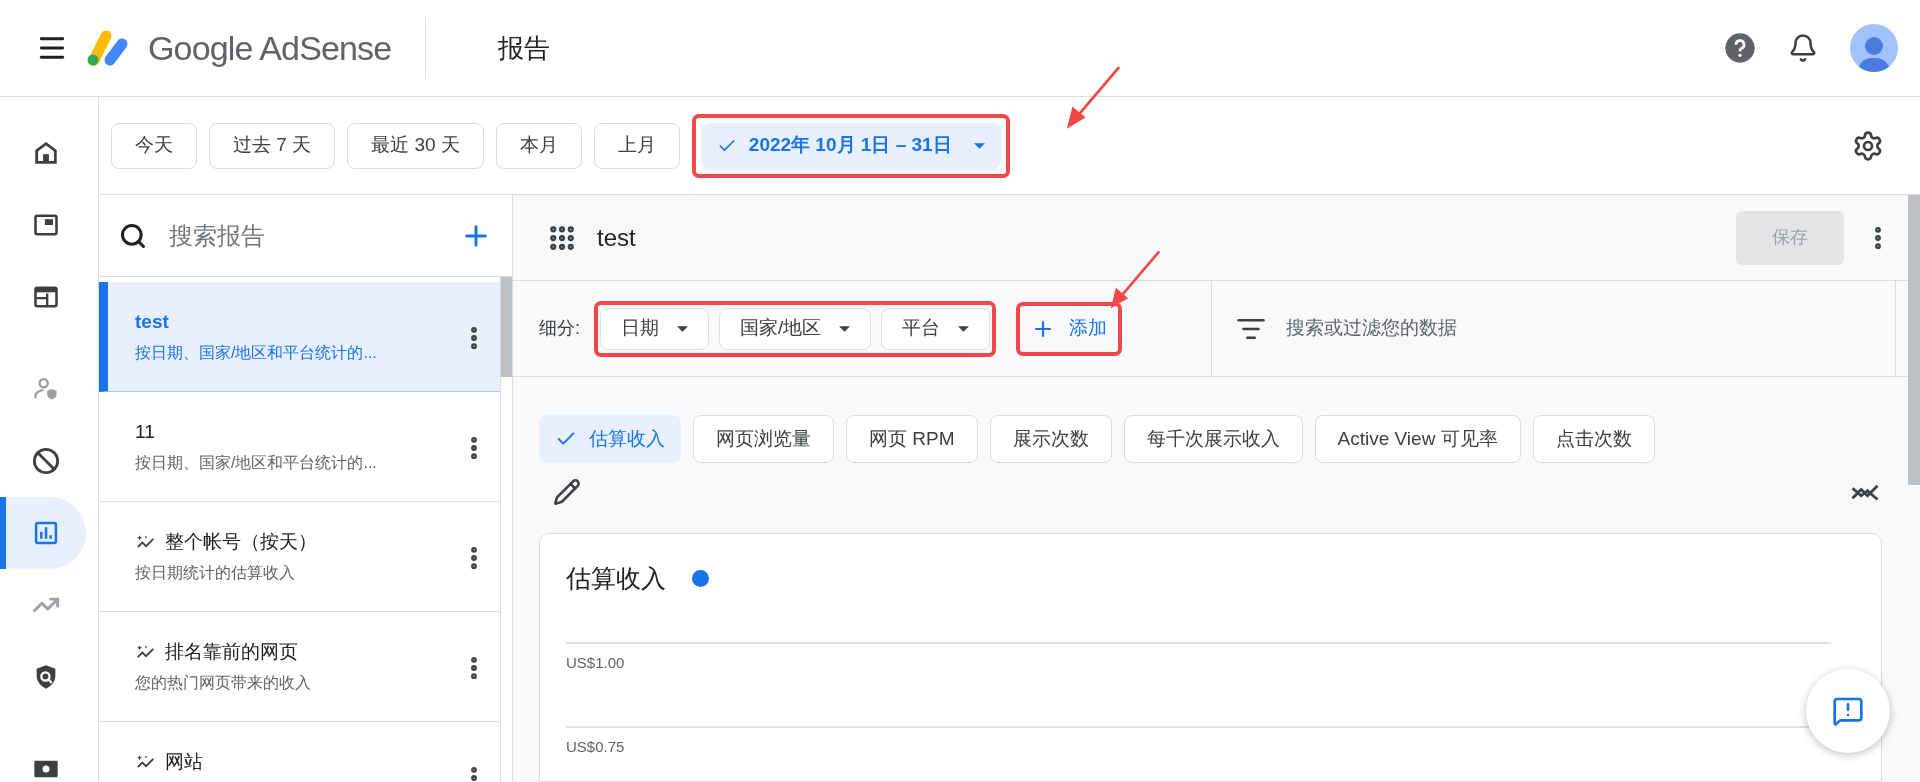 The image size is (1920, 782). Describe the element at coordinates (154, 145) in the screenshot. I see `date-range-chip: 今天` at that location.